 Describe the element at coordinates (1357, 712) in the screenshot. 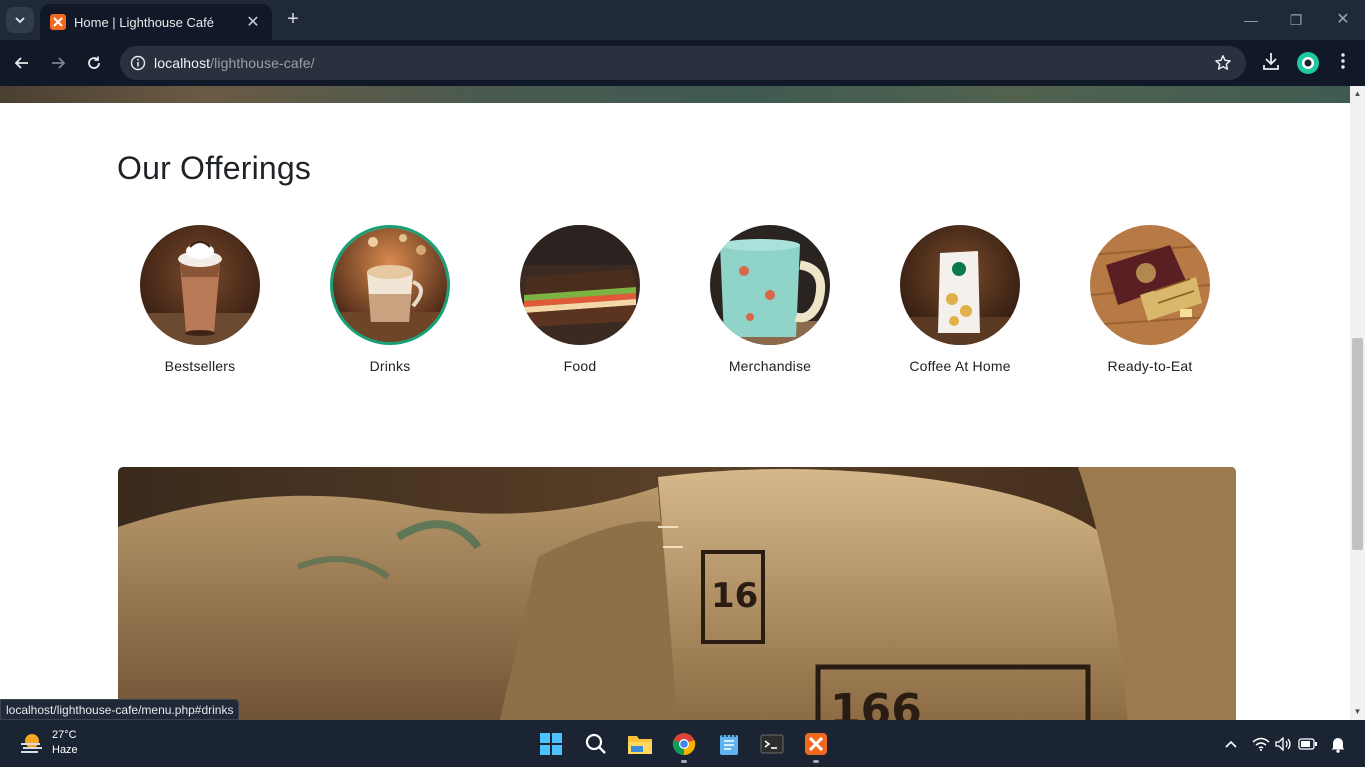

I see `scroll-down-arrow-icon: ▼` at that location.